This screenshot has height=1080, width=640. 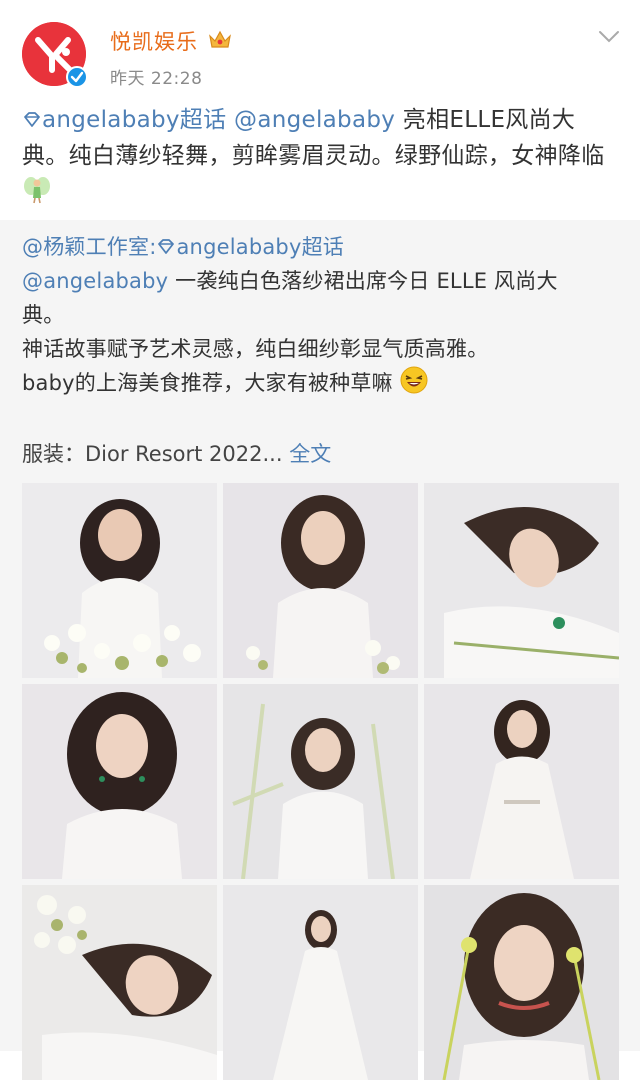 What do you see at coordinates (609, 36) in the screenshot?
I see `chevron-down-icon` at bounding box center [609, 36].